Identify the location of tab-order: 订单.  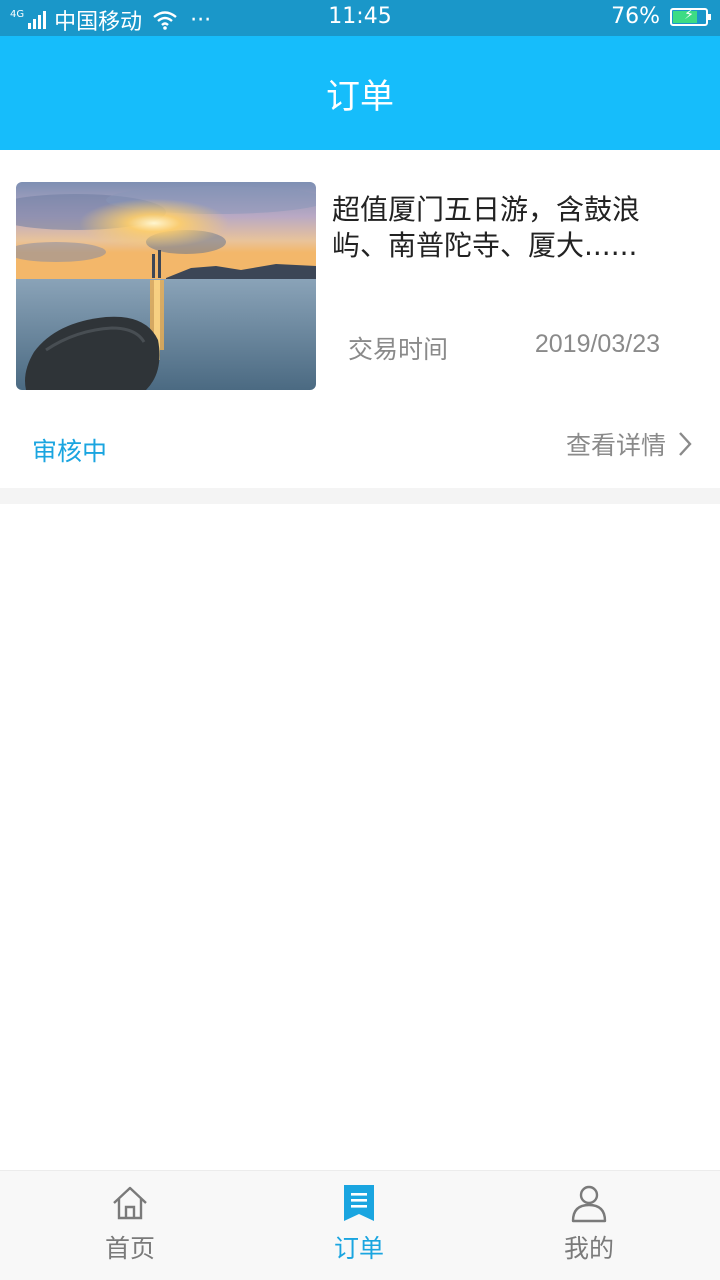
(359, 1224).